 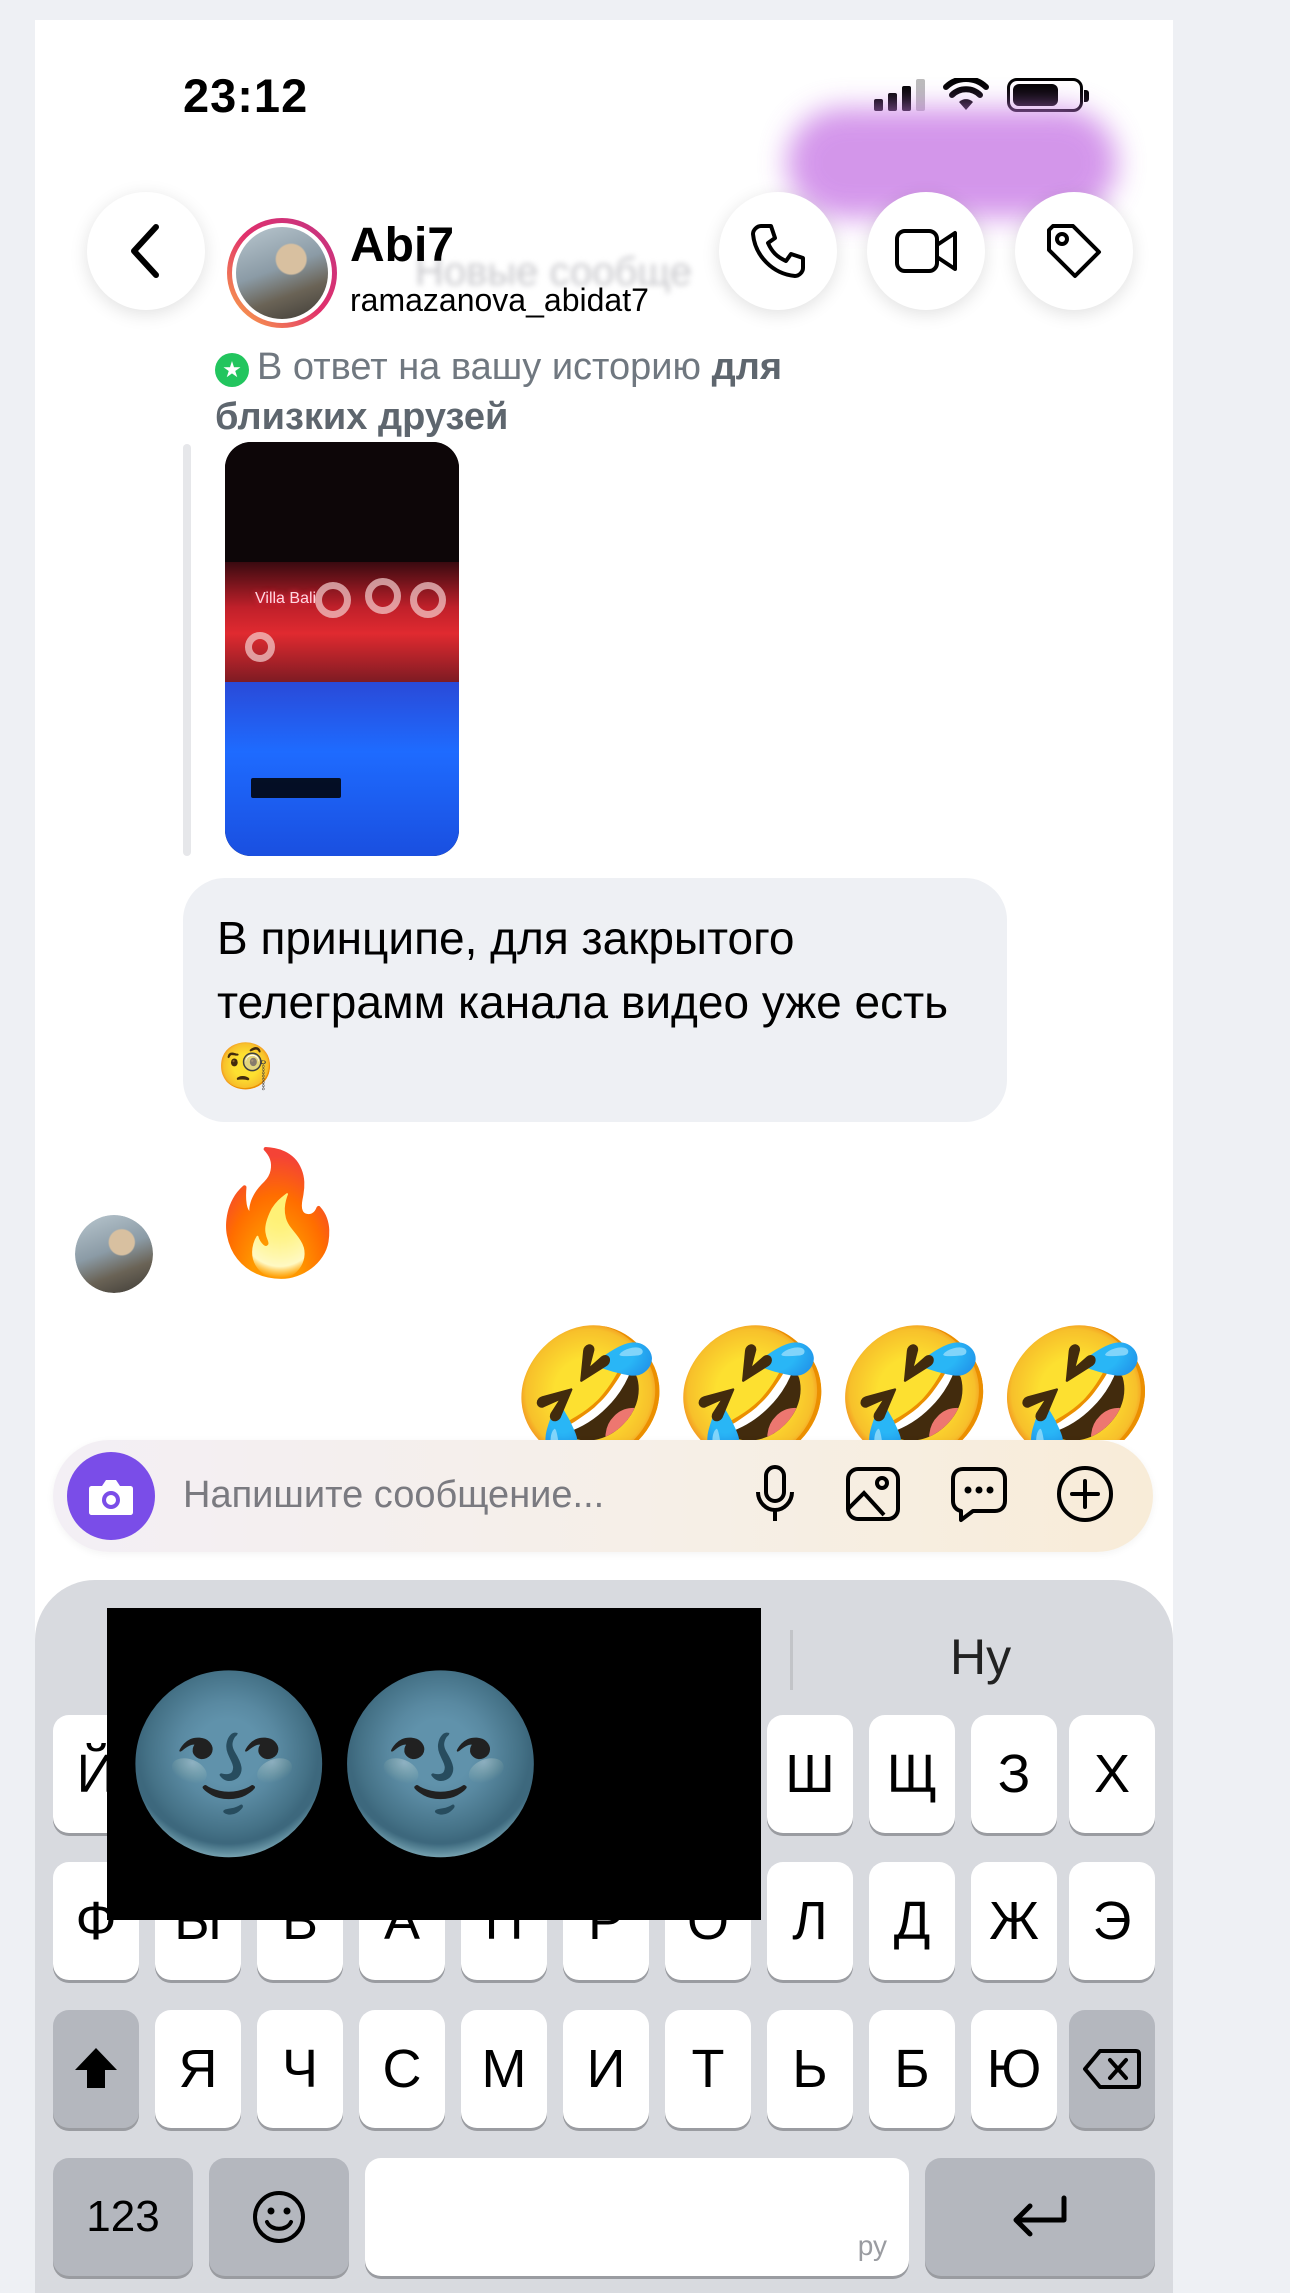 What do you see at coordinates (123, 2217) in the screenshot?
I see `numbers-key: 123` at bounding box center [123, 2217].